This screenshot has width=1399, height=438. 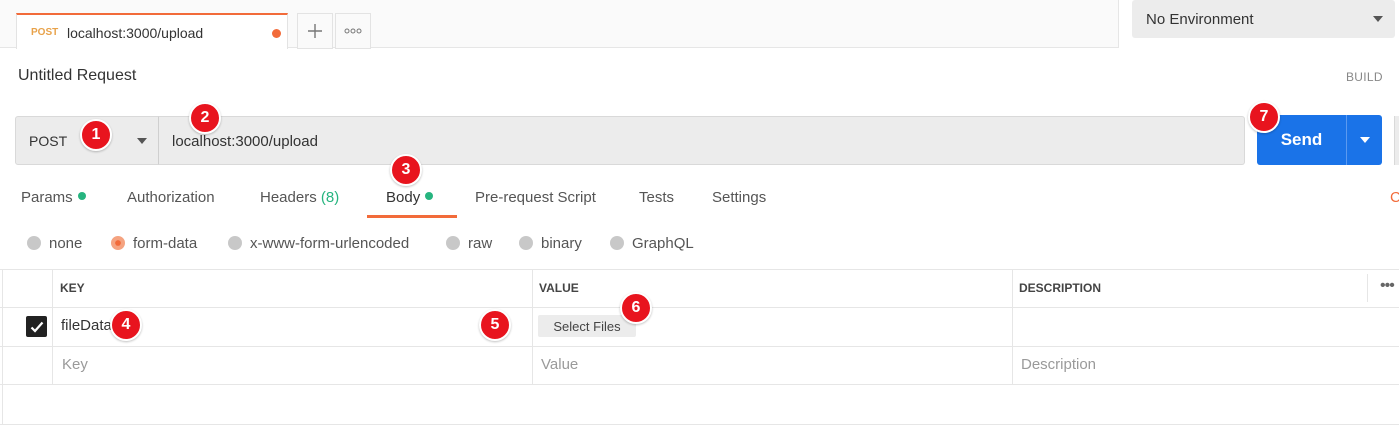 What do you see at coordinates (1387, 286) in the screenshot?
I see `more-horizontal-icon: •••` at bounding box center [1387, 286].